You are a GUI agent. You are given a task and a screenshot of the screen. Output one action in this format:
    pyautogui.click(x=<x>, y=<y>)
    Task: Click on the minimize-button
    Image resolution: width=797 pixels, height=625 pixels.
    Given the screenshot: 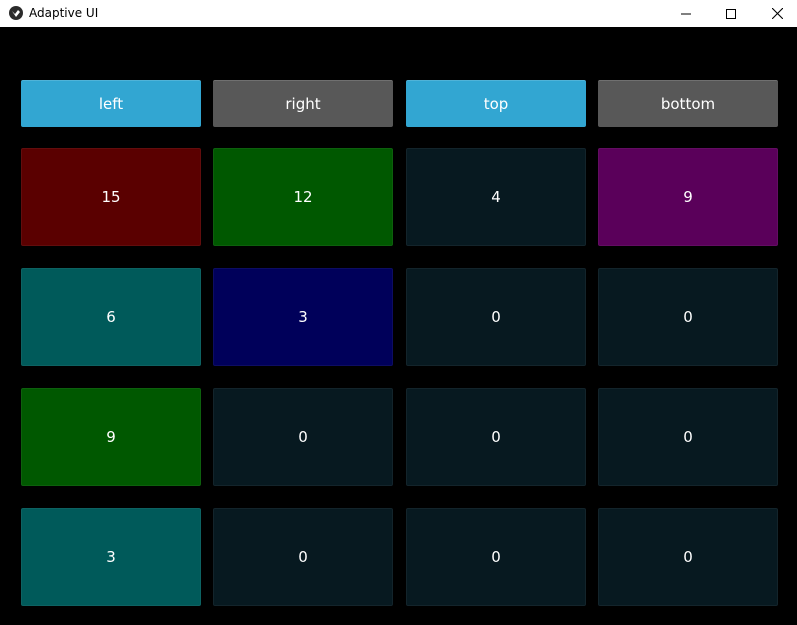 What is the action you would take?
    pyautogui.click(x=686, y=13)
    